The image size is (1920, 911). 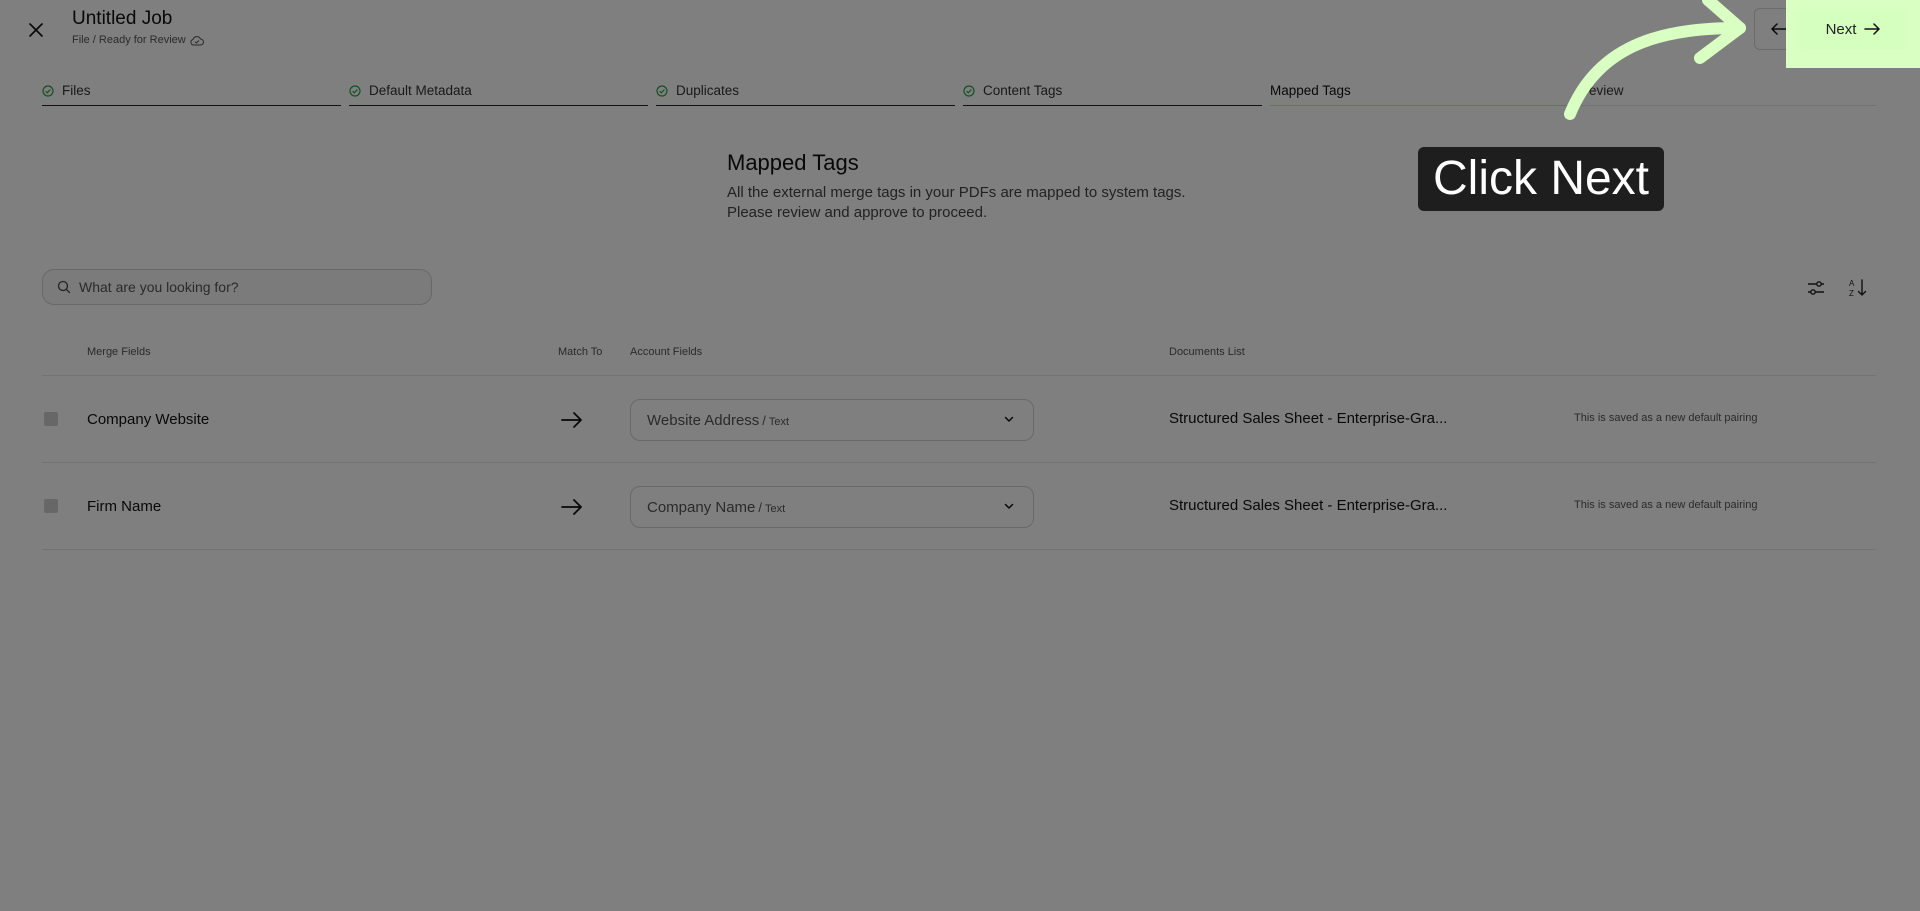 What do you see at coordinates (1023, 90) in the screenshot?
I see `step-label: Content Tags` at bounding box center [1023, 90].